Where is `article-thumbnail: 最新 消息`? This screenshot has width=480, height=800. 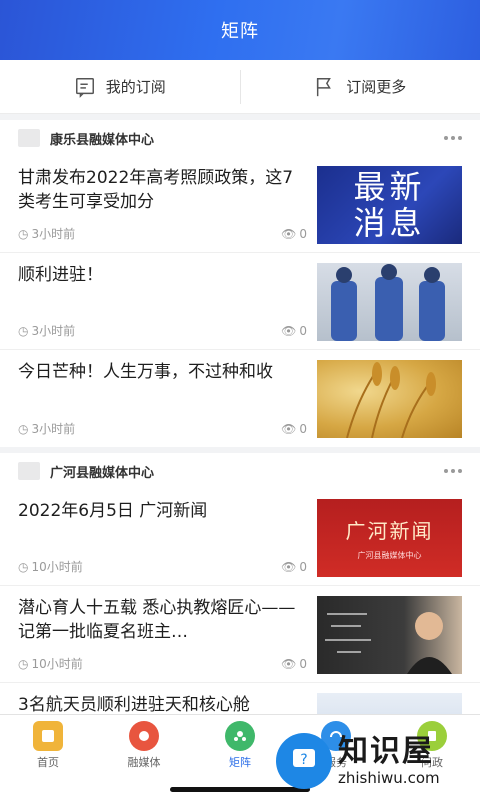
article-thumbnail: 最新 消息 is located at coordinates (389, 205).